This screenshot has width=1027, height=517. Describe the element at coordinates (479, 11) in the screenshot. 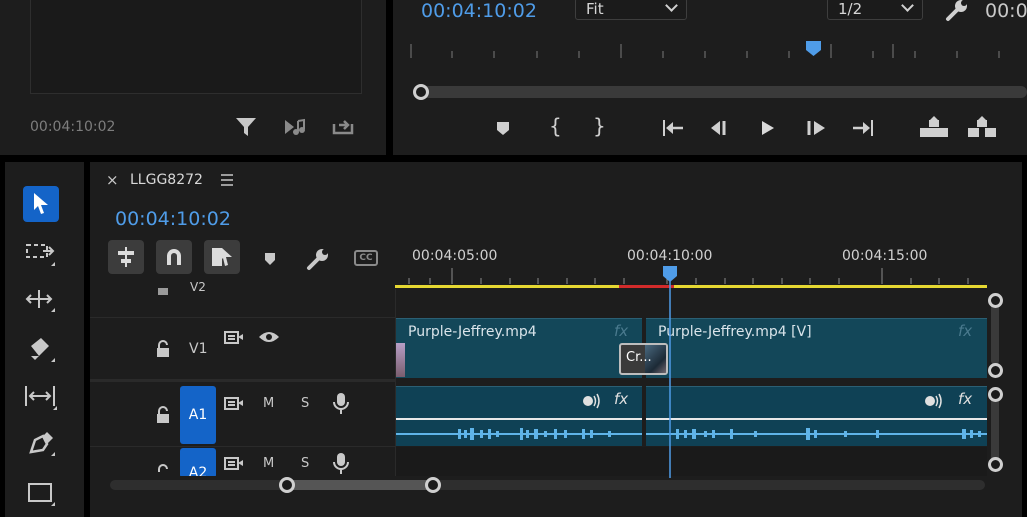

I see `program-timecode: 00:04:10:02` at that location.